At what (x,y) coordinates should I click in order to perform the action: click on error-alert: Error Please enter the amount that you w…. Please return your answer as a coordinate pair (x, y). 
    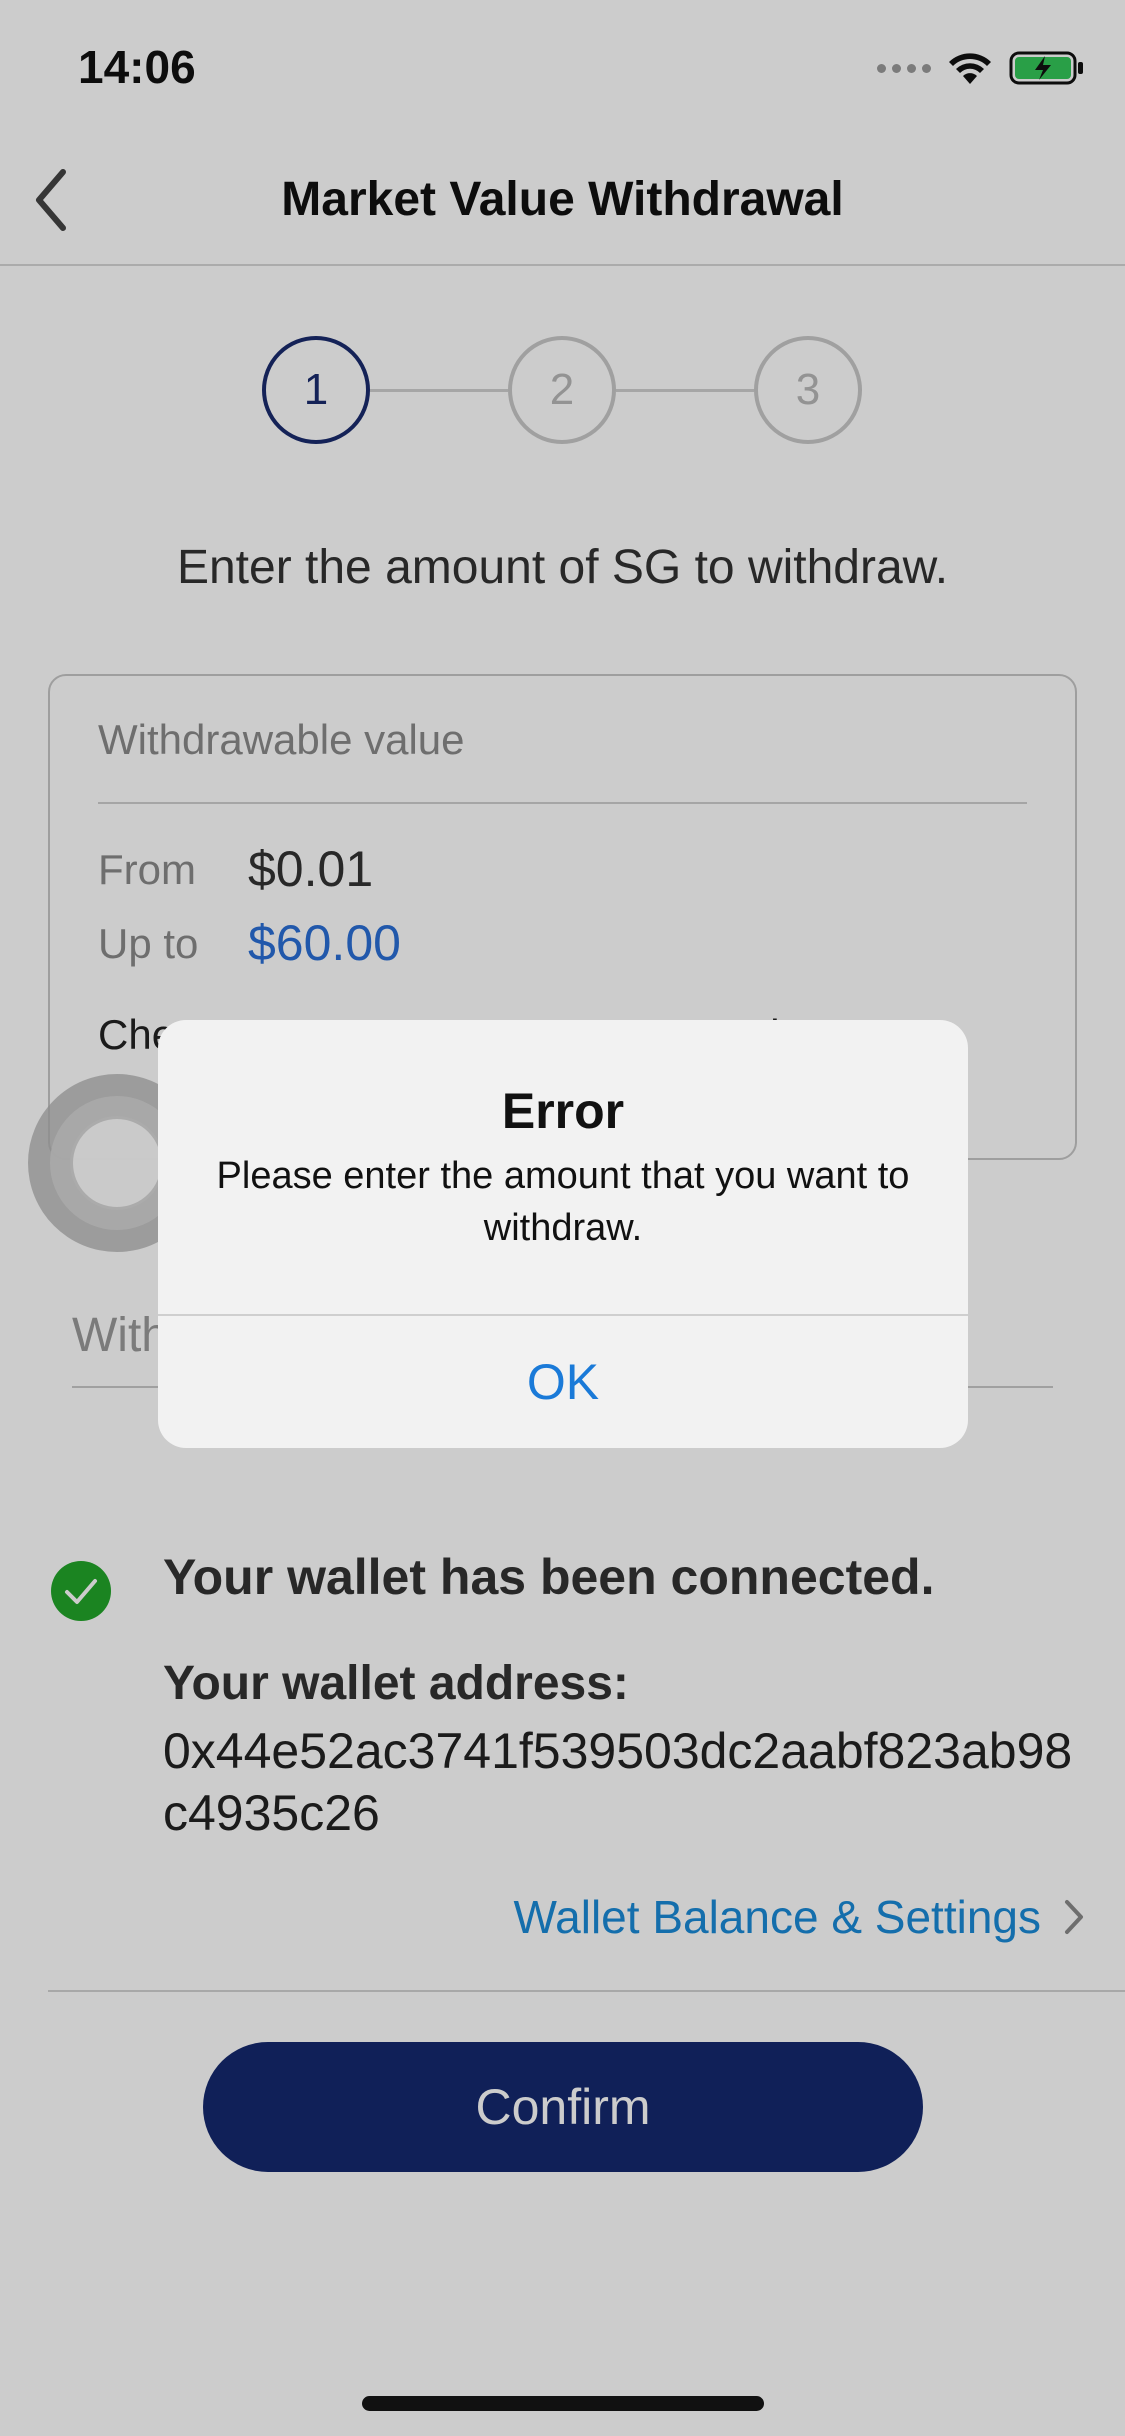
    Looking at the image, I should click on (563, 1234).